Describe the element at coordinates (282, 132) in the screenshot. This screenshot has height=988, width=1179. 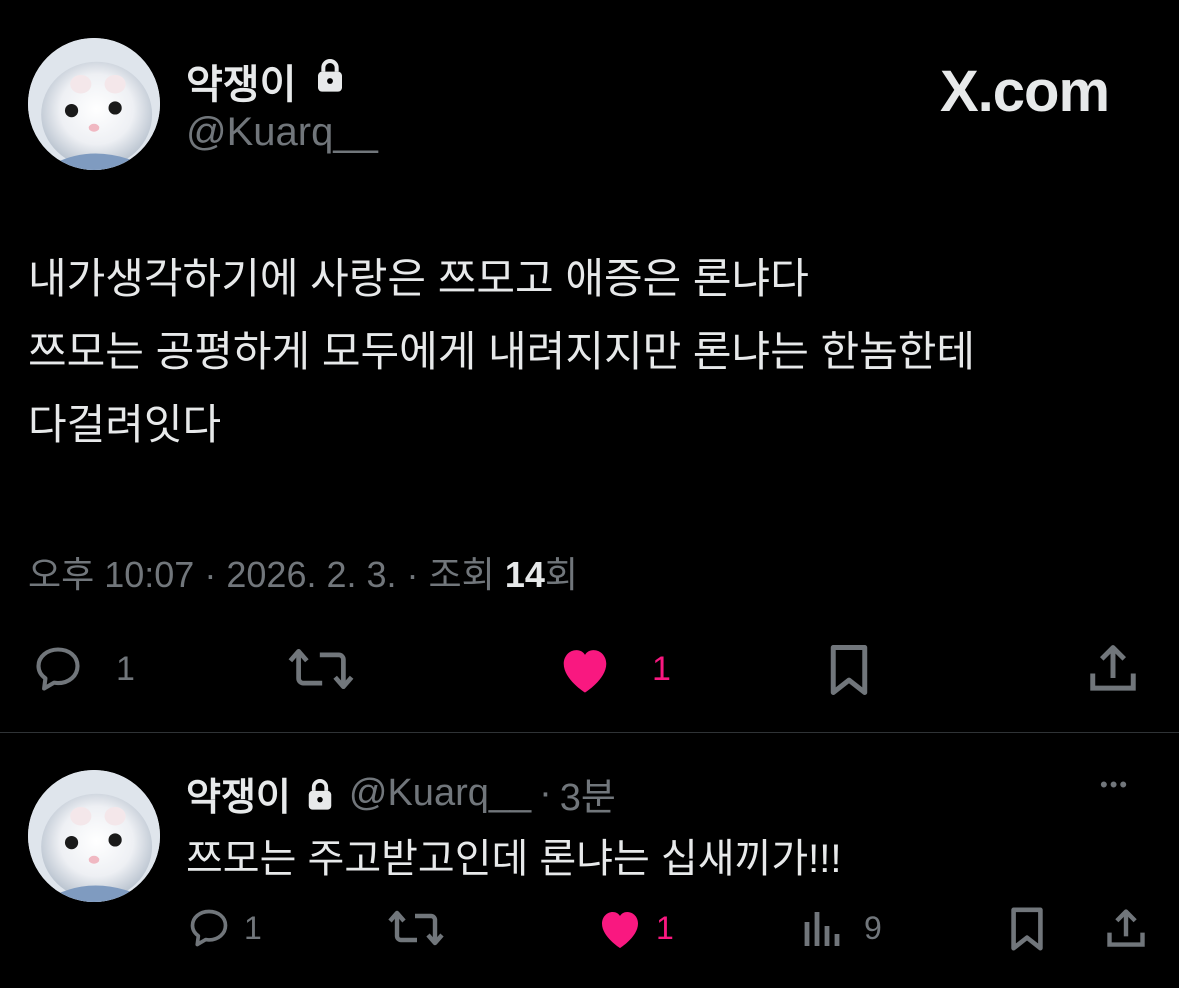
I see `handle: @Kuarq__` at that location.